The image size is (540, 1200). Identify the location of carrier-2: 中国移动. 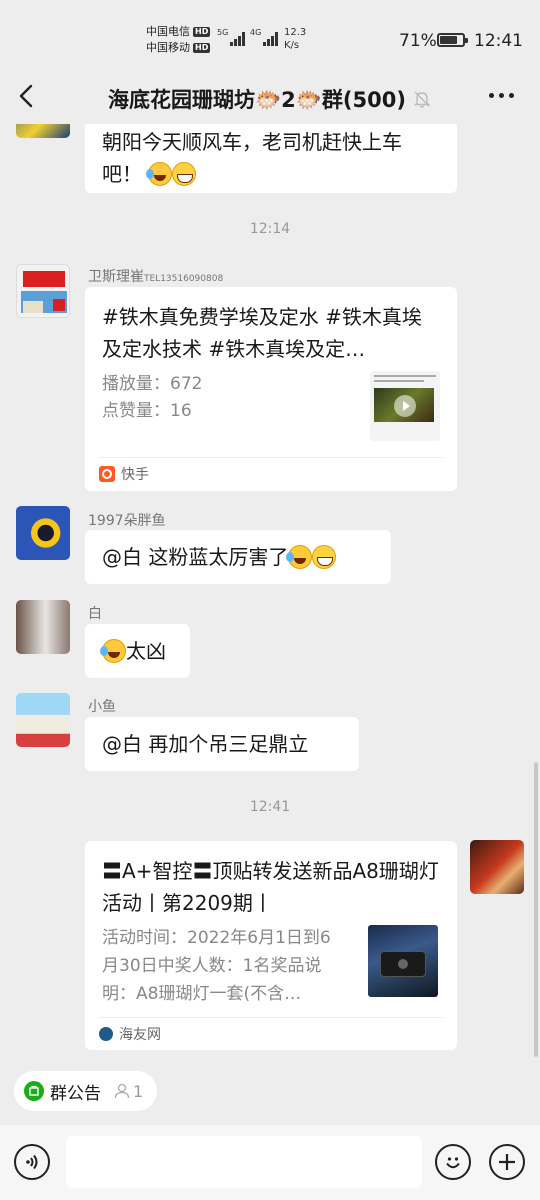
(168, 47).